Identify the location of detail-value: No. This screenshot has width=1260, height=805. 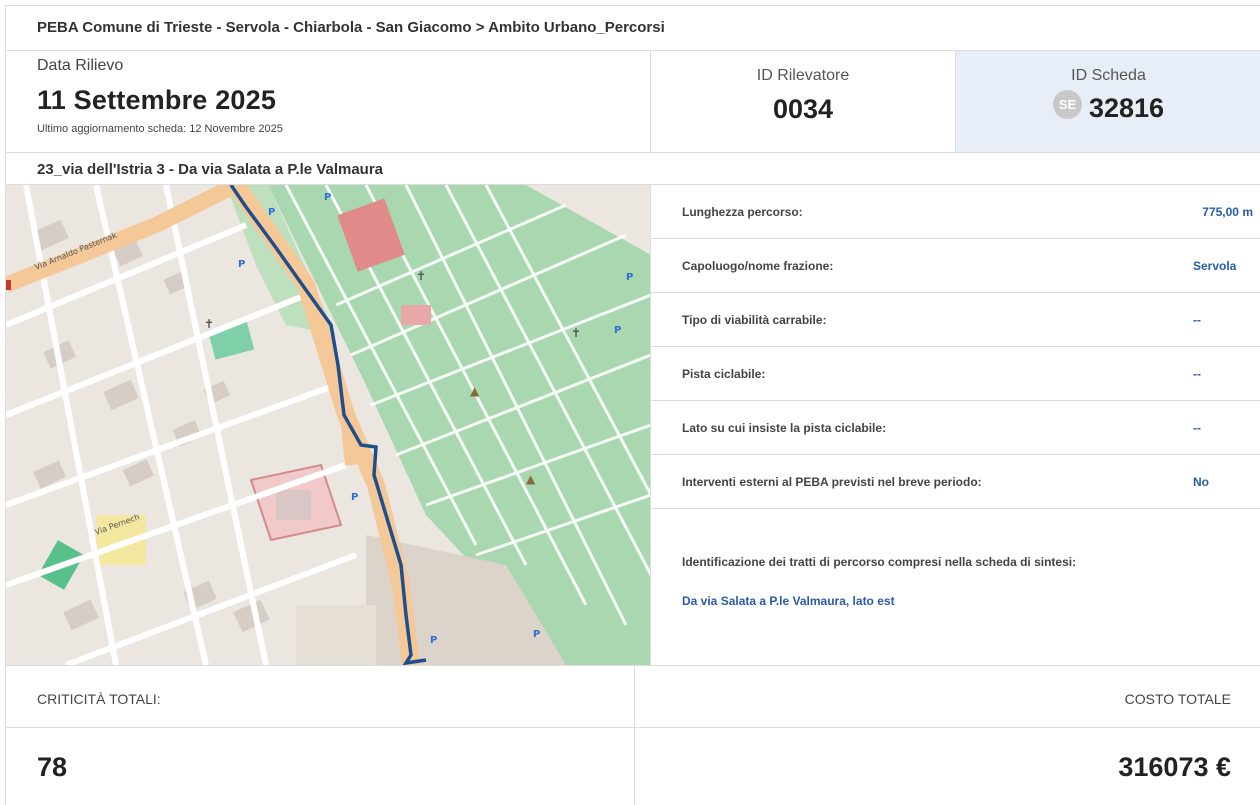
(1201, 481).